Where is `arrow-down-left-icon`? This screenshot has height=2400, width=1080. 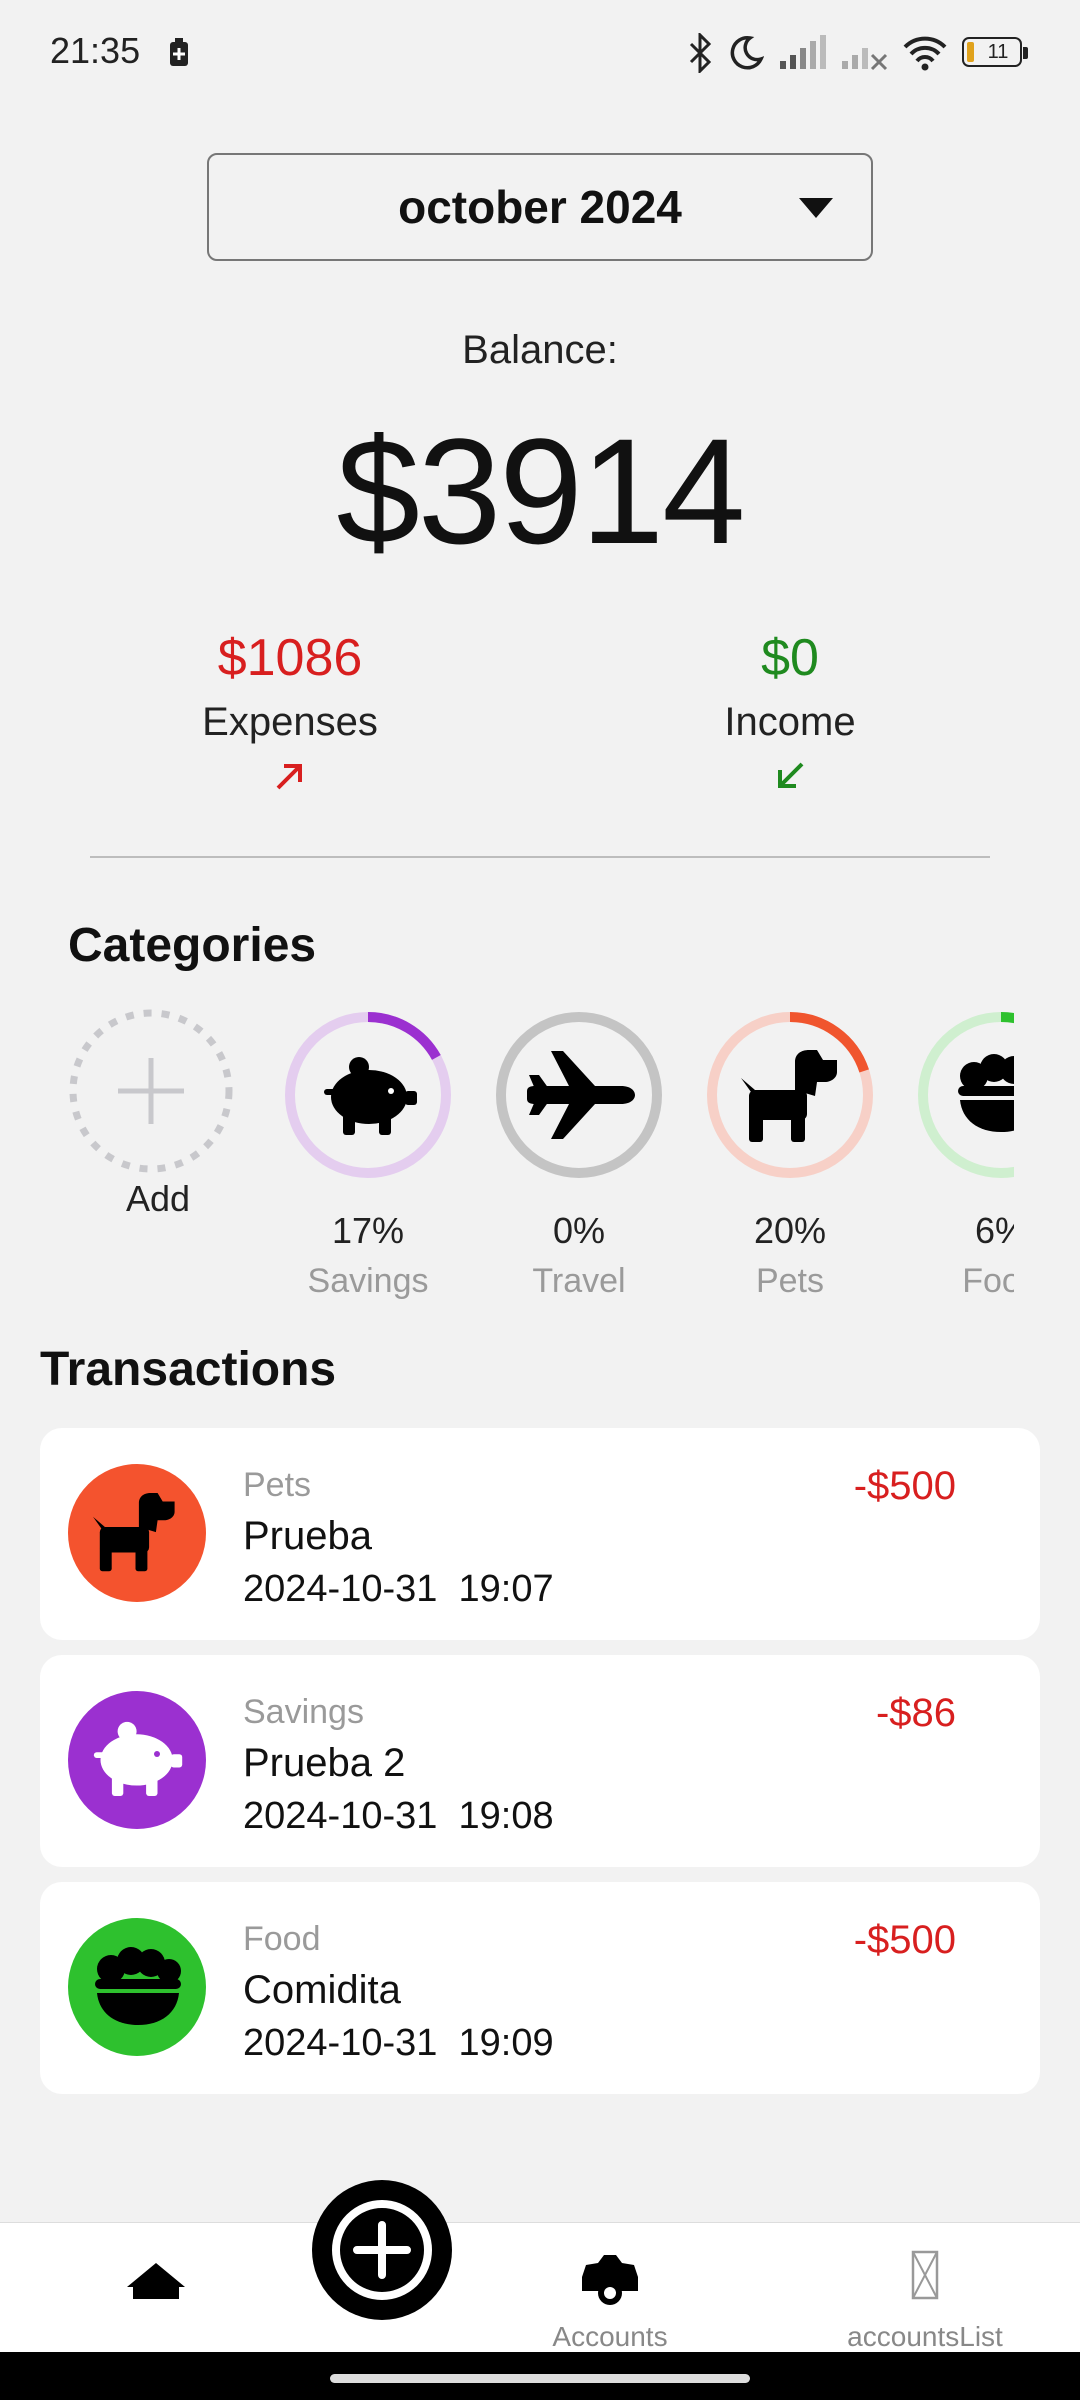 arrow-down-left-icon is located at coordinates (791, 775).